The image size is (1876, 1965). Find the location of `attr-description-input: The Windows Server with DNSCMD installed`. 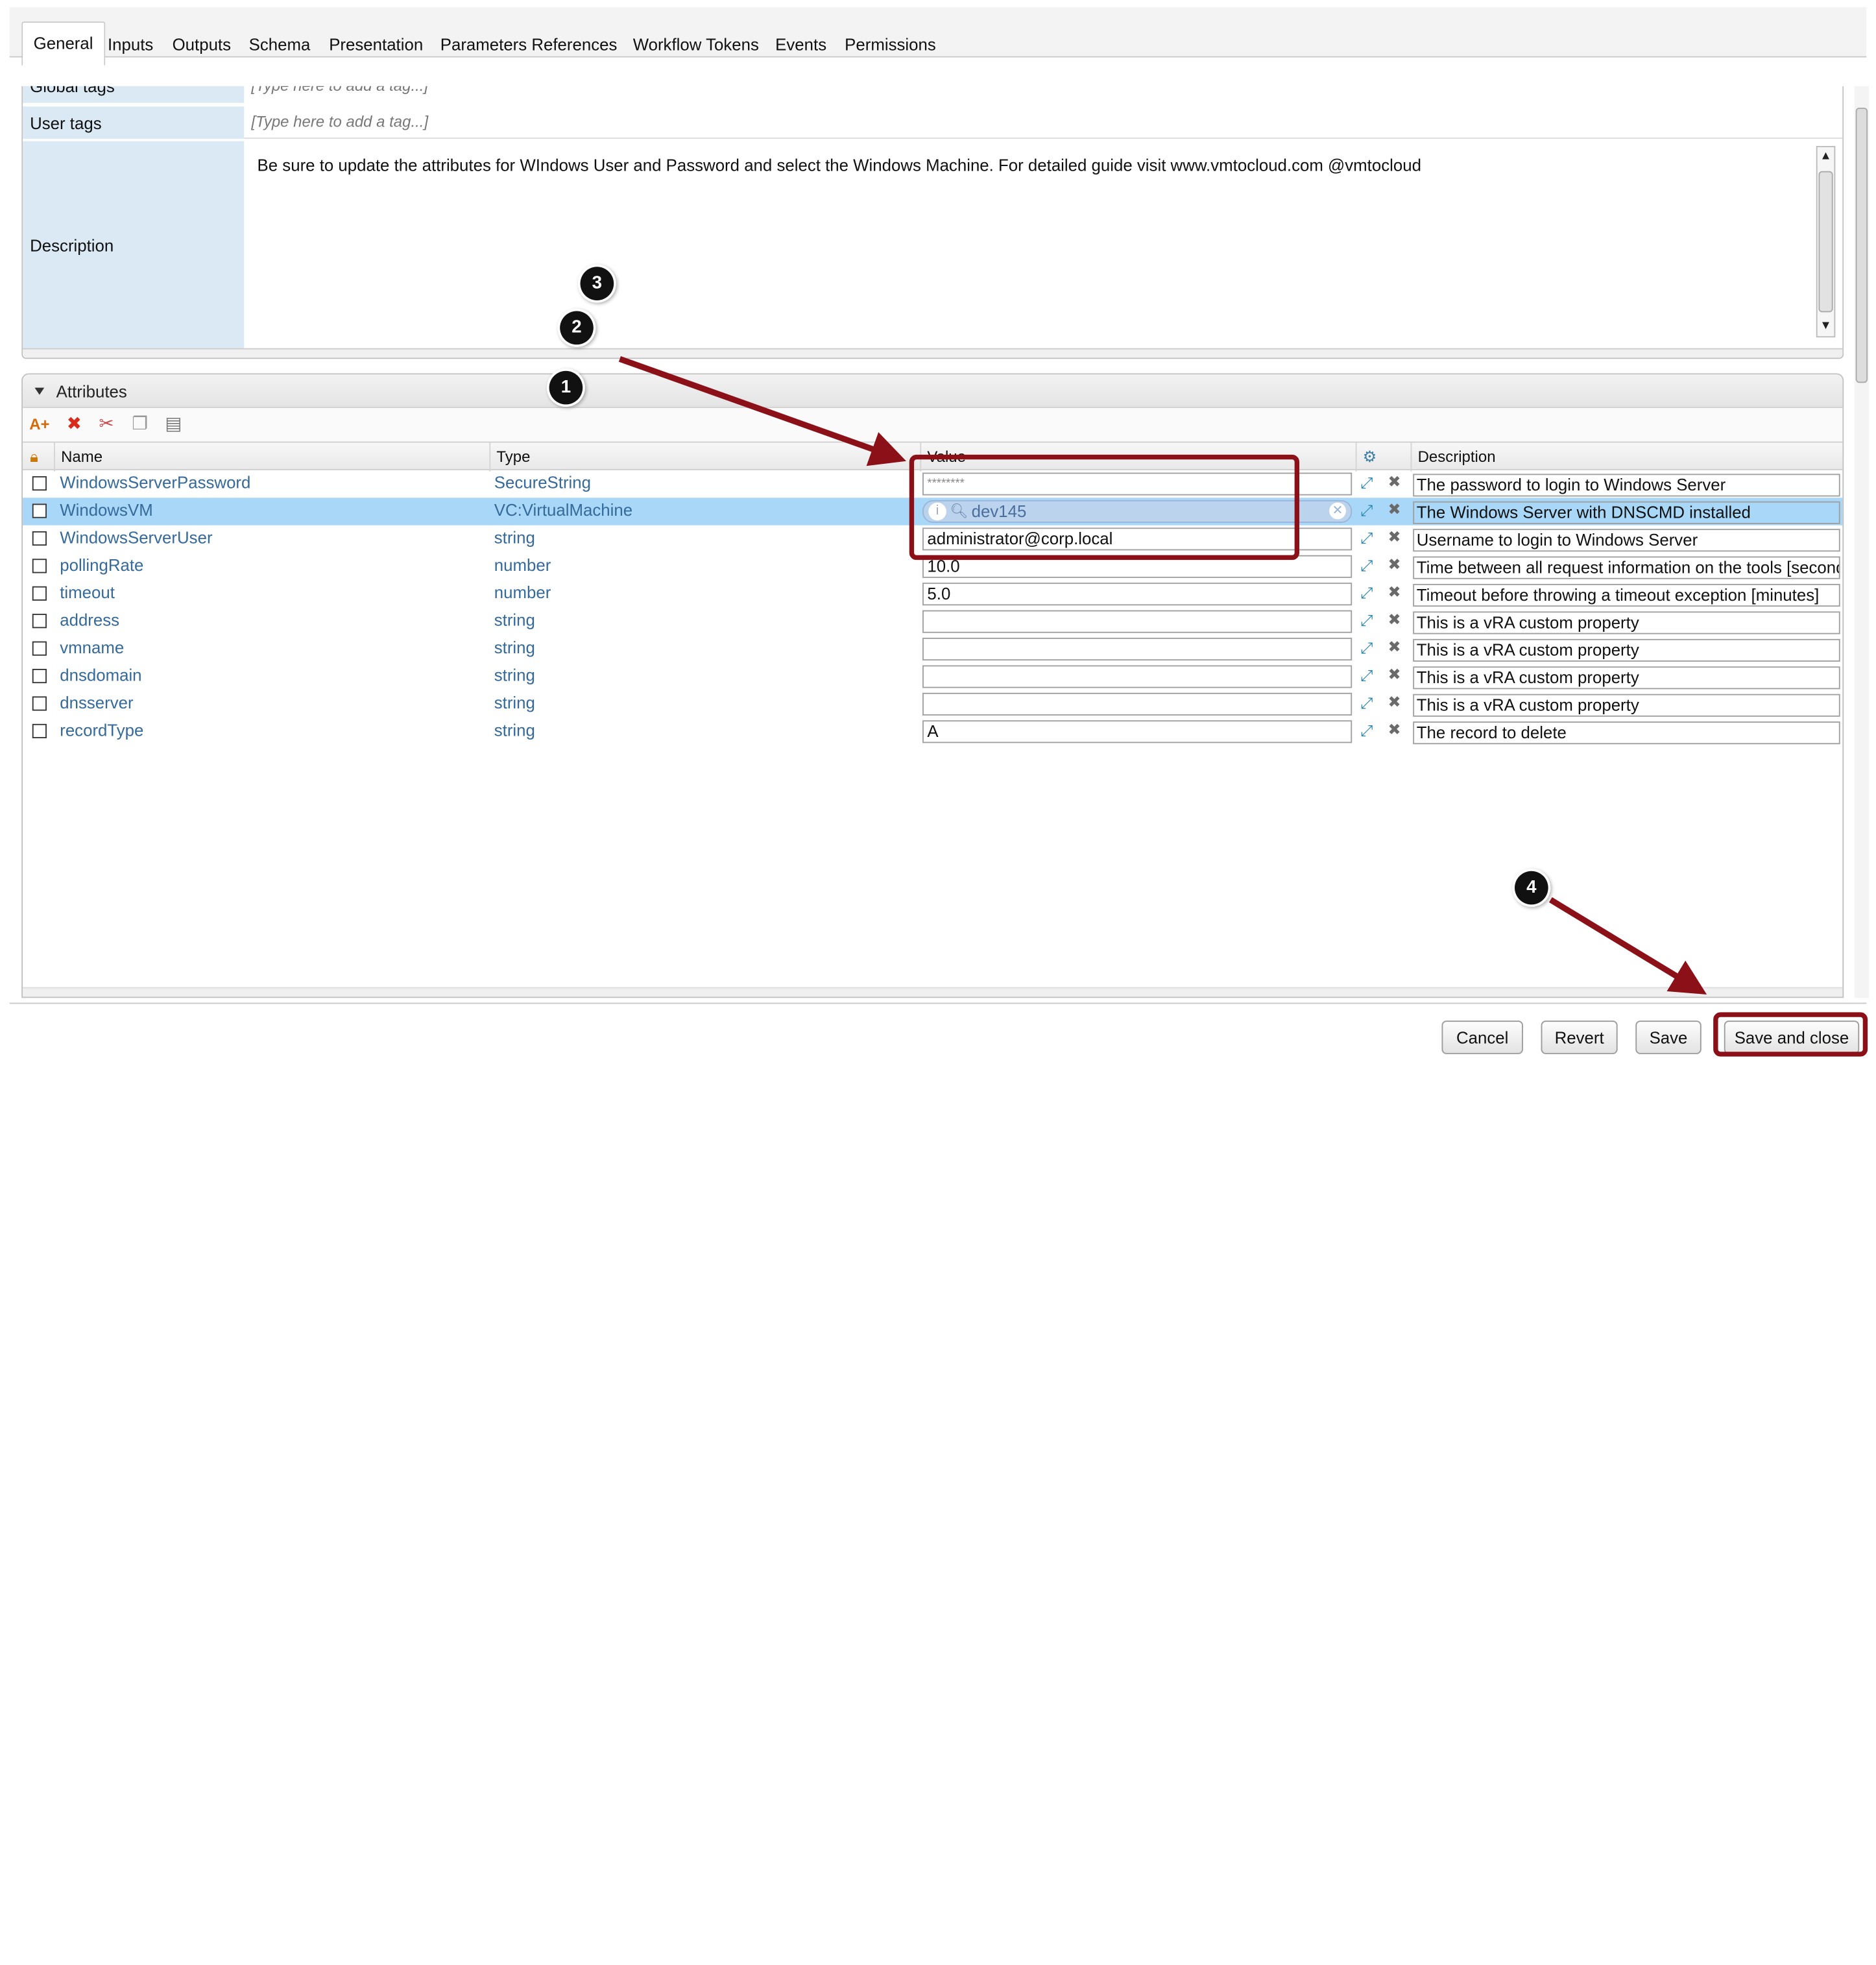

attr-description-input: The Windows Server with DNSCMD installed is located at coordinates (1626, 512).